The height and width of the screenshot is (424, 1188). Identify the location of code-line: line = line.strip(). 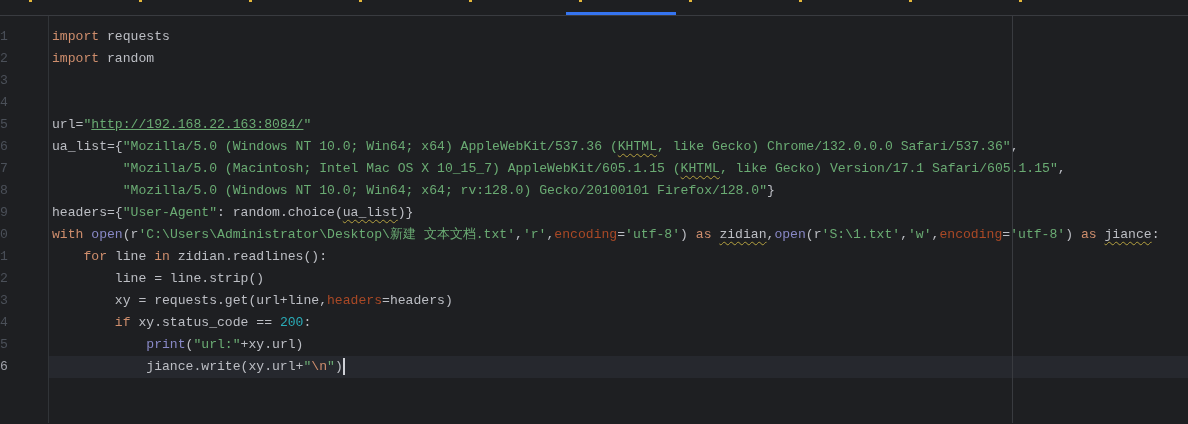
(189, 279).